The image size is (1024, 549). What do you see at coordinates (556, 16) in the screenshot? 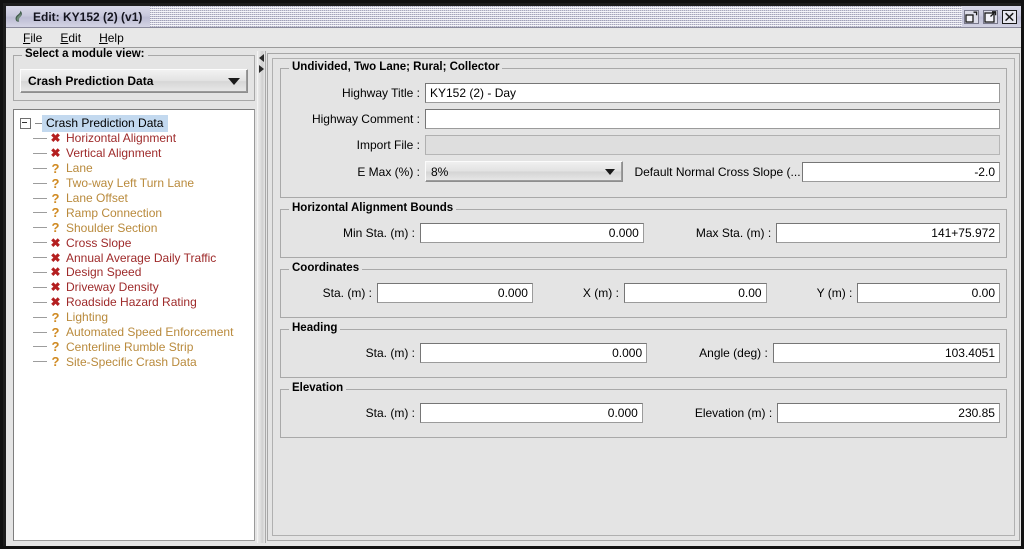
I see `titlebar-texture` at bounding box center [556, 16].